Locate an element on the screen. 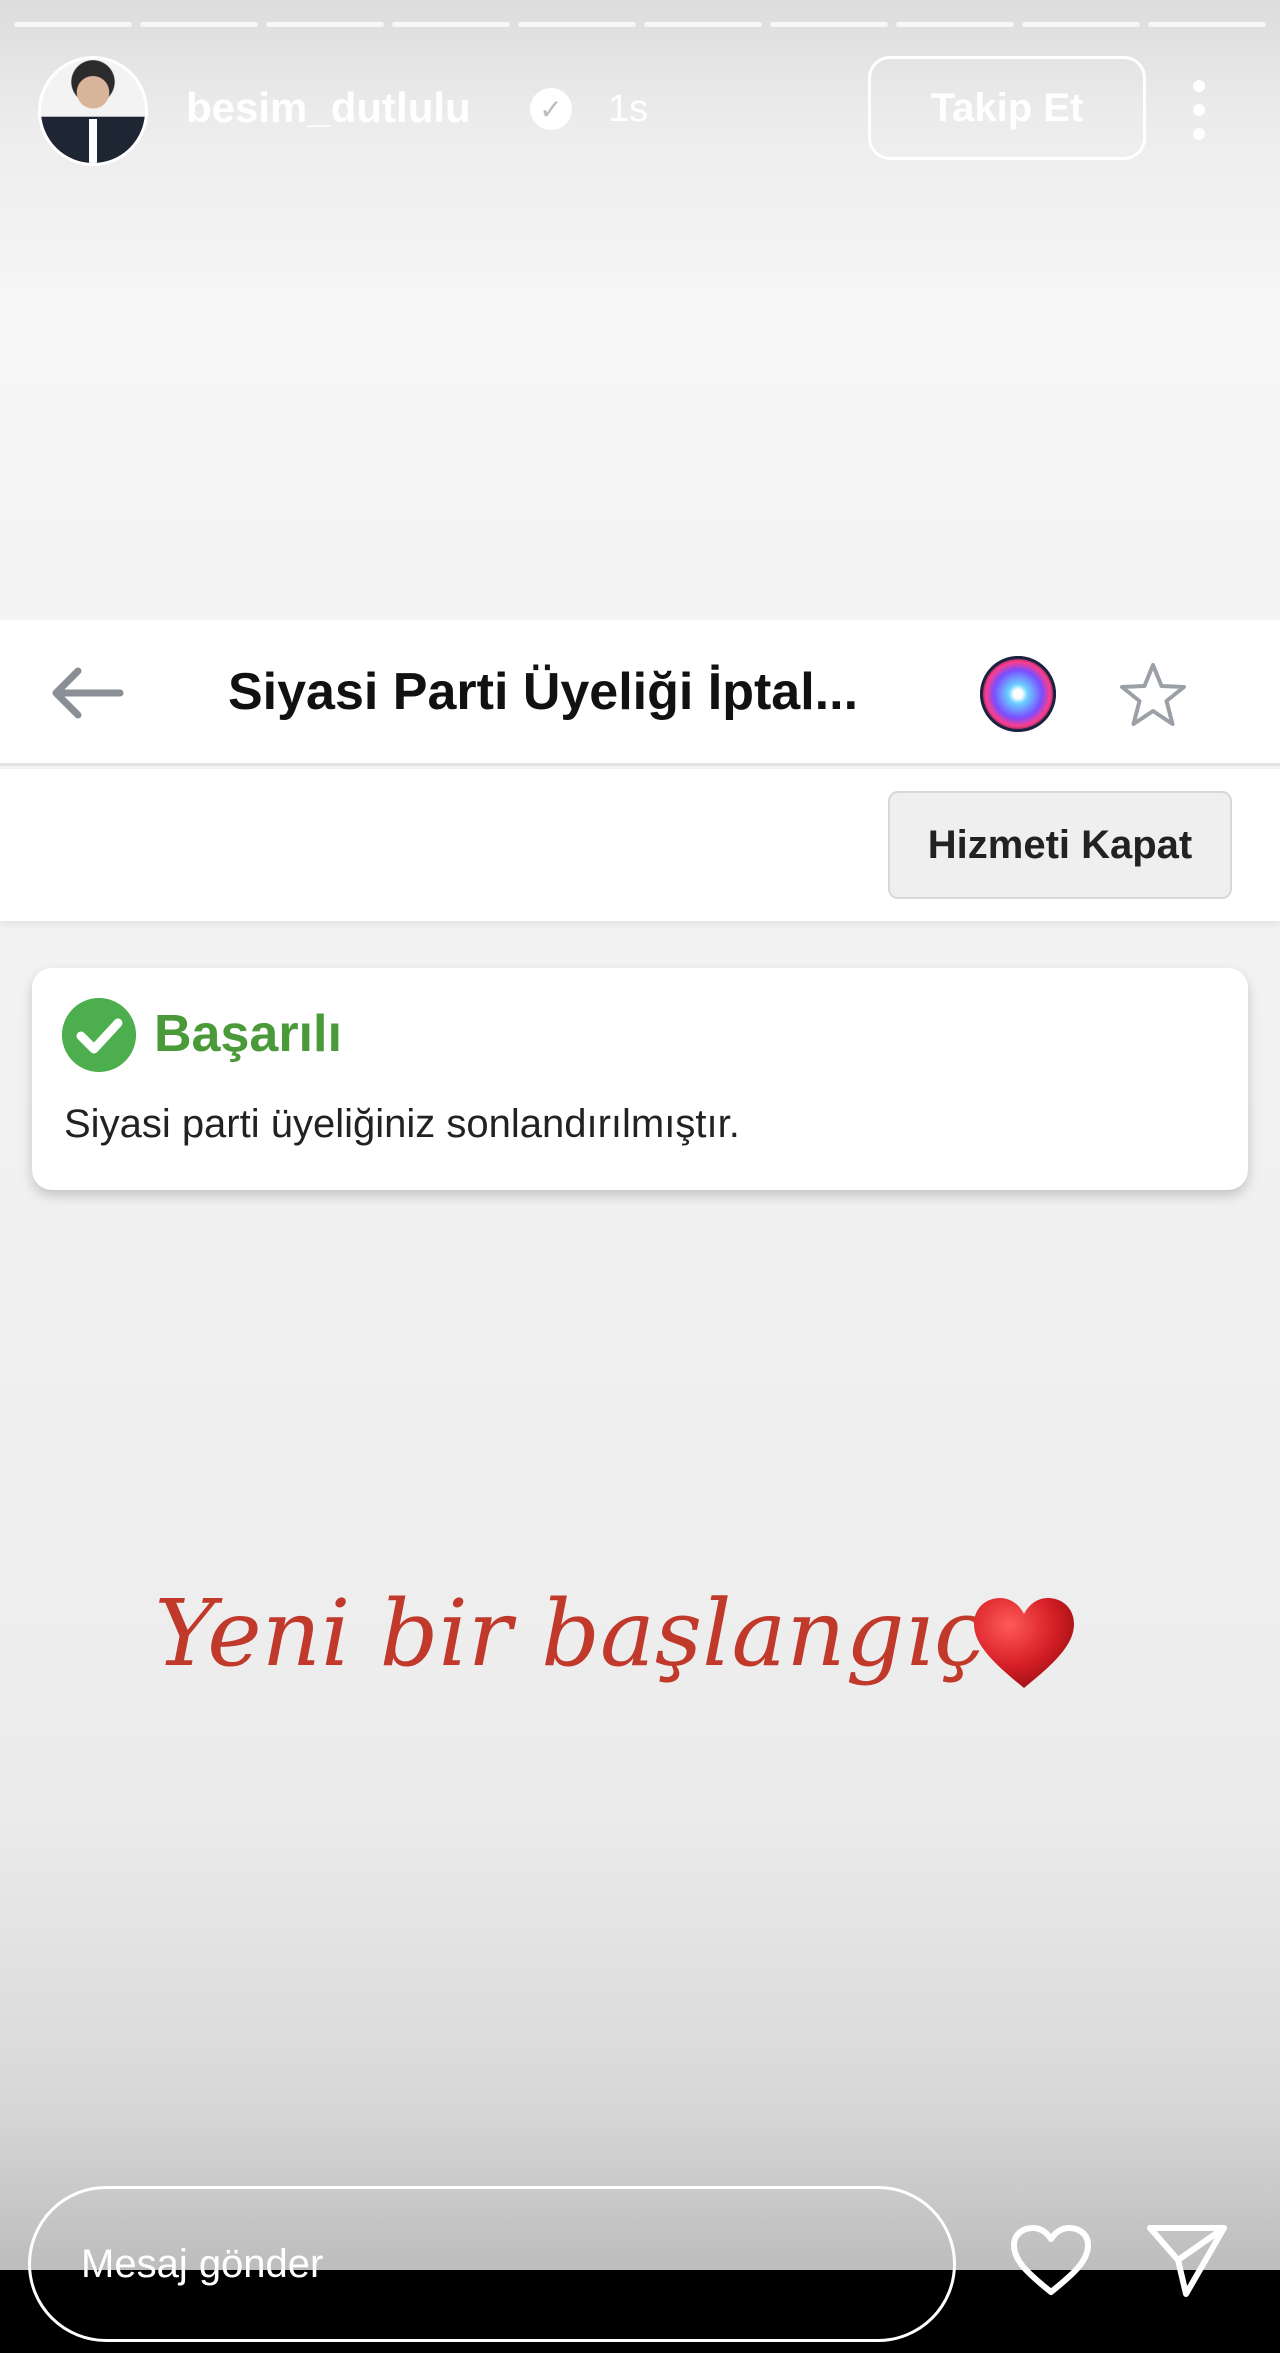 The image size is (1280, 2353). verified-badge-icon: ✓ is located at coordinates (551, 109).